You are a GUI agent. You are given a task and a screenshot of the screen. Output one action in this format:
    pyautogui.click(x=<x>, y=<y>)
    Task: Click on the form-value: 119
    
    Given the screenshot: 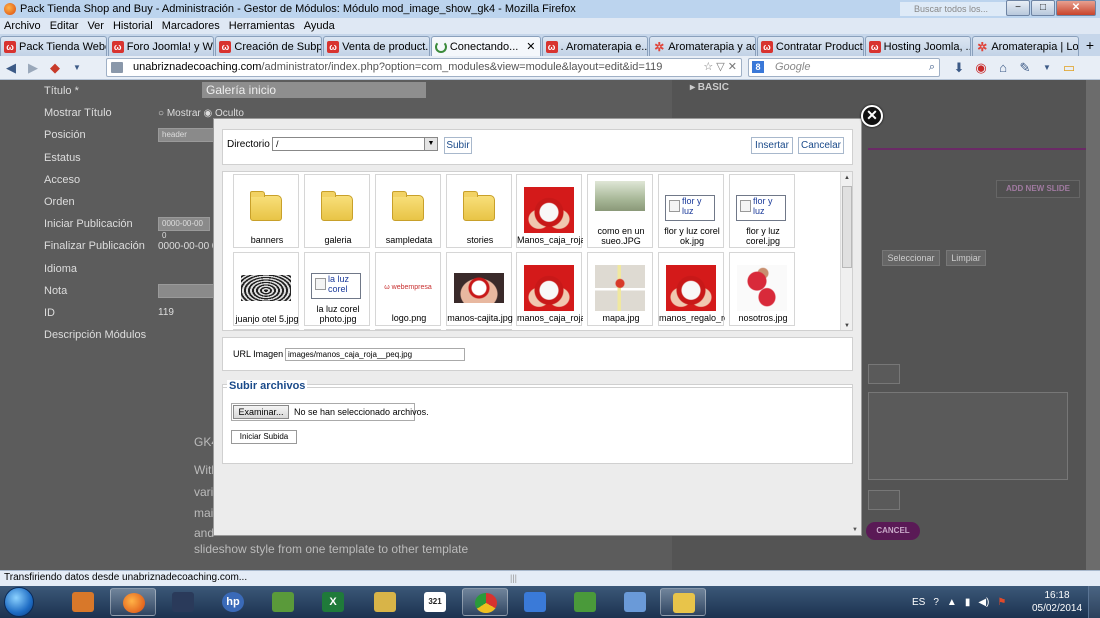 What is the action you would take?
    pyautogui.click(x=166, y=312)
    